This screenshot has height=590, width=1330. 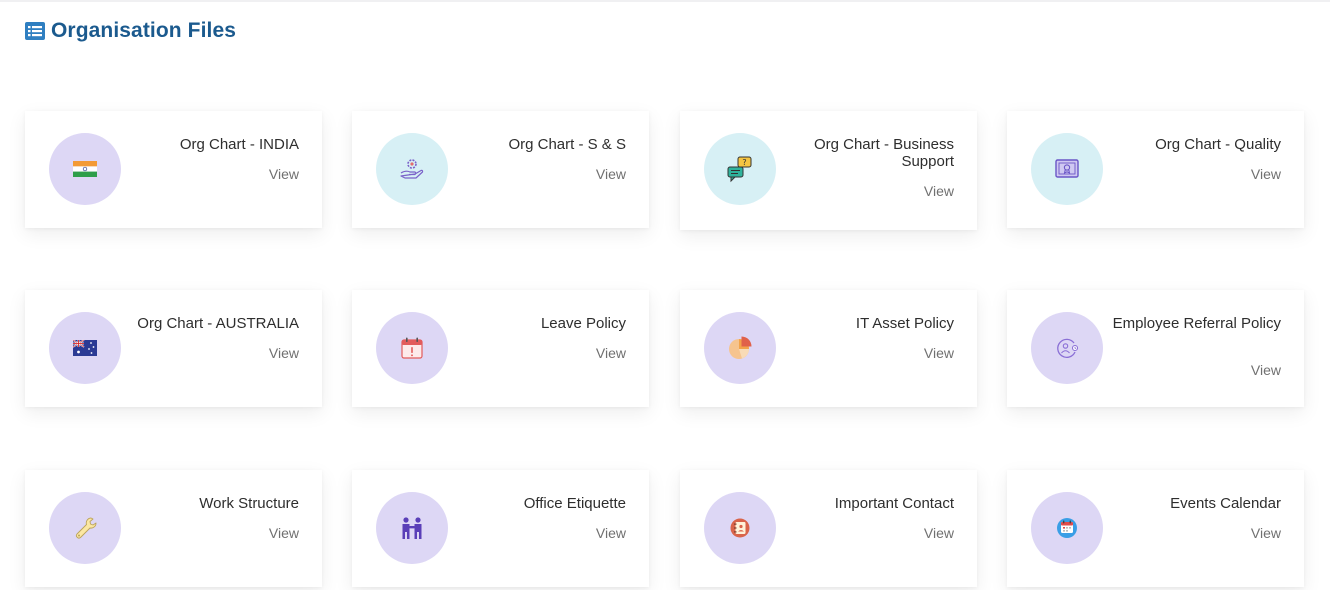 What do you see at coordinates (35, 31) in the screenshot?
I see `list-icon` at bounding box center [35, 31].